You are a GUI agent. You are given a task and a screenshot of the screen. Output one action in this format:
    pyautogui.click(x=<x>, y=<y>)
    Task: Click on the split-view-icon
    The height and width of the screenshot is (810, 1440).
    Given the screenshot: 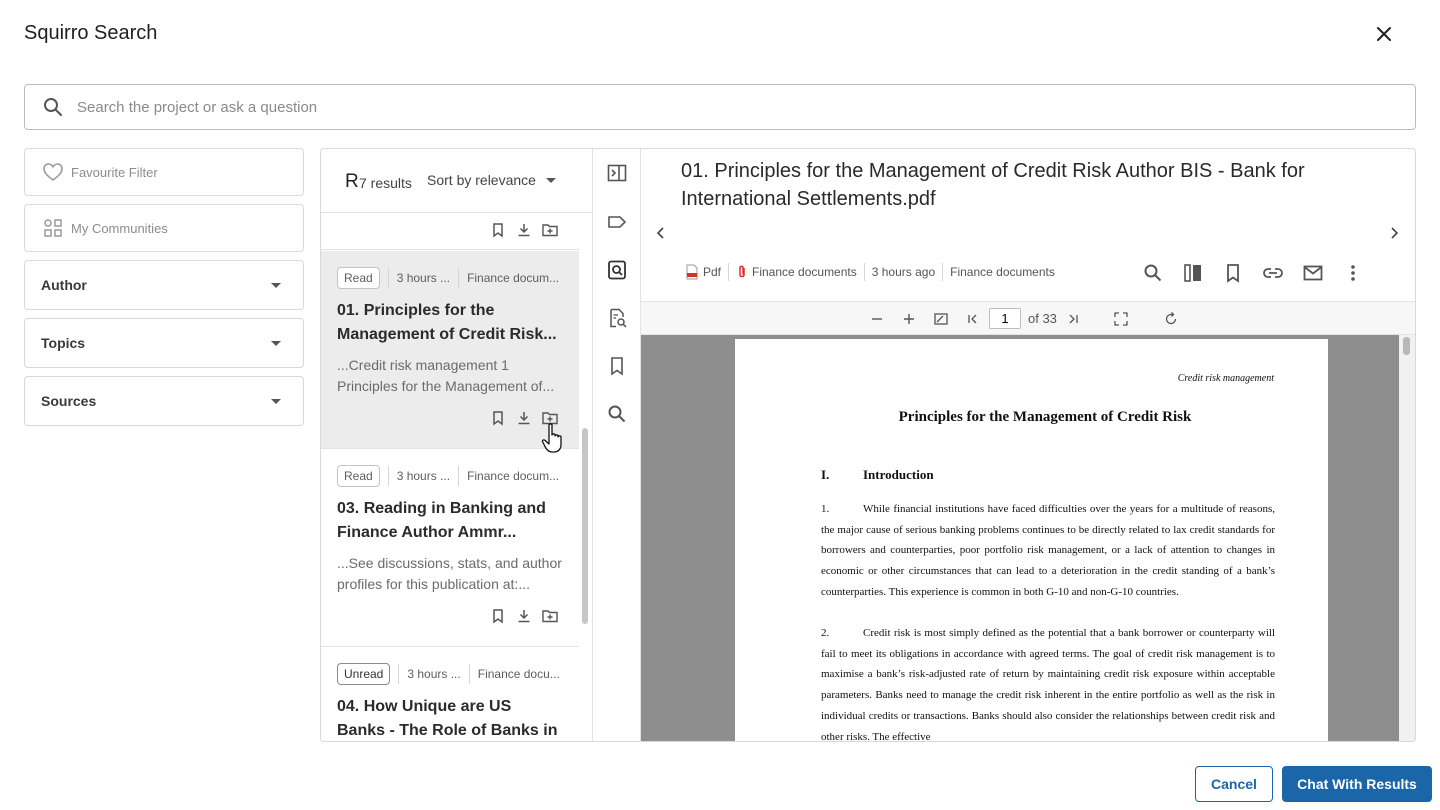 What is the action you would take?
    pyautogui.click(x=1193, y=273)
    